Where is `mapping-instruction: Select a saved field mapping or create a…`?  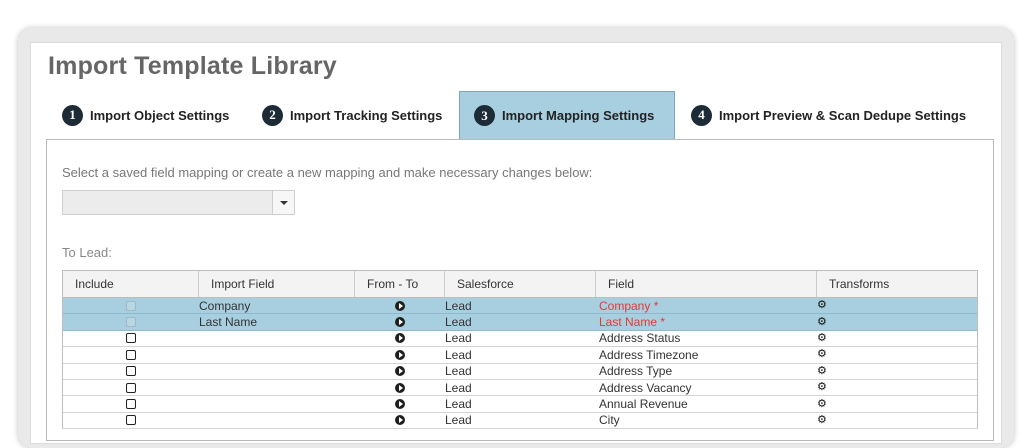 mapping-instruction: Select a saved field mapping or create a… is located at coordinates (327, 172).